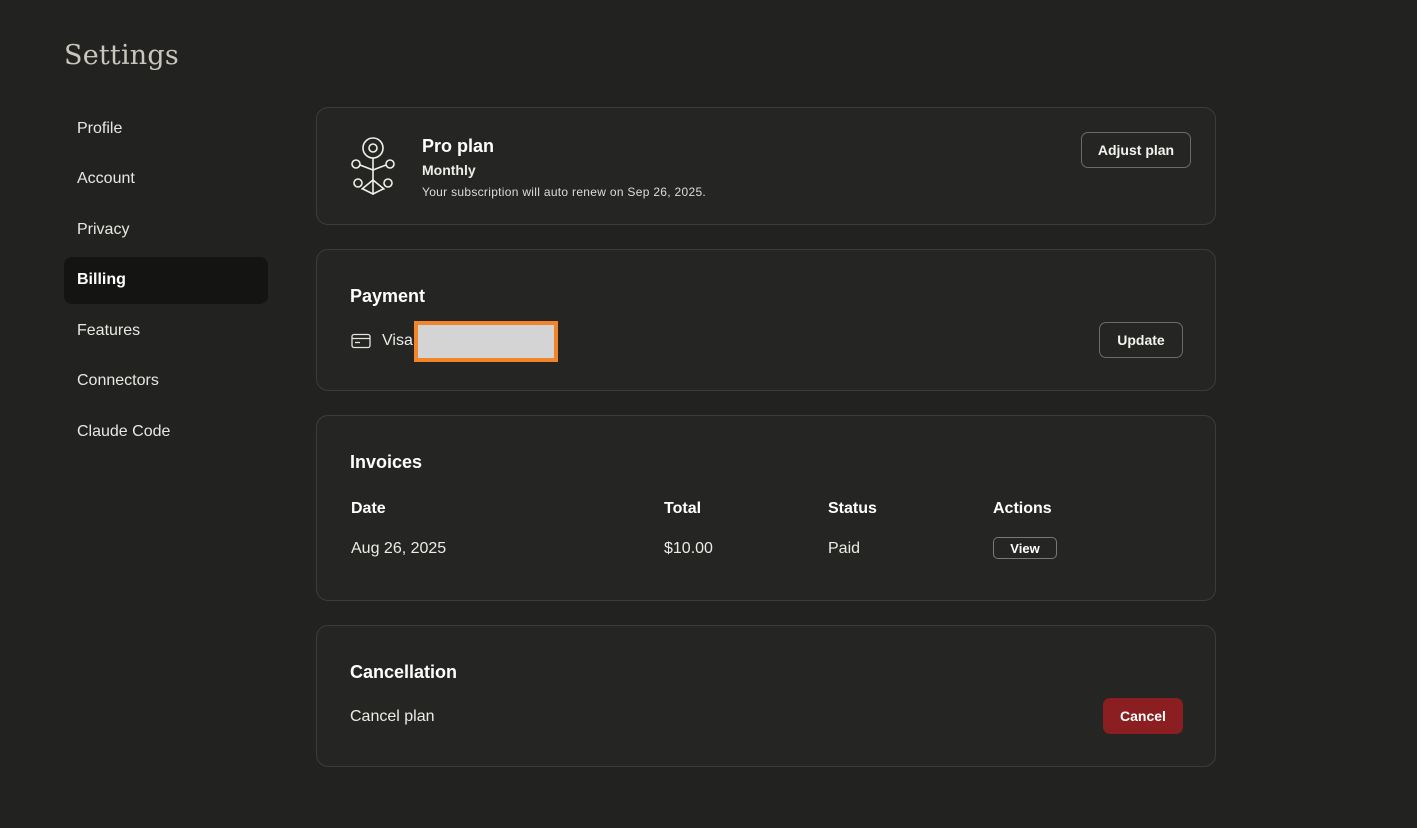 Image resolution: width=1417 pixels, height=828 pixels. What do you see at coordinates (392, 716) in the screenshot?
I see `cancel-plan-label: Cancel plan` at bounding box center [392, 716].